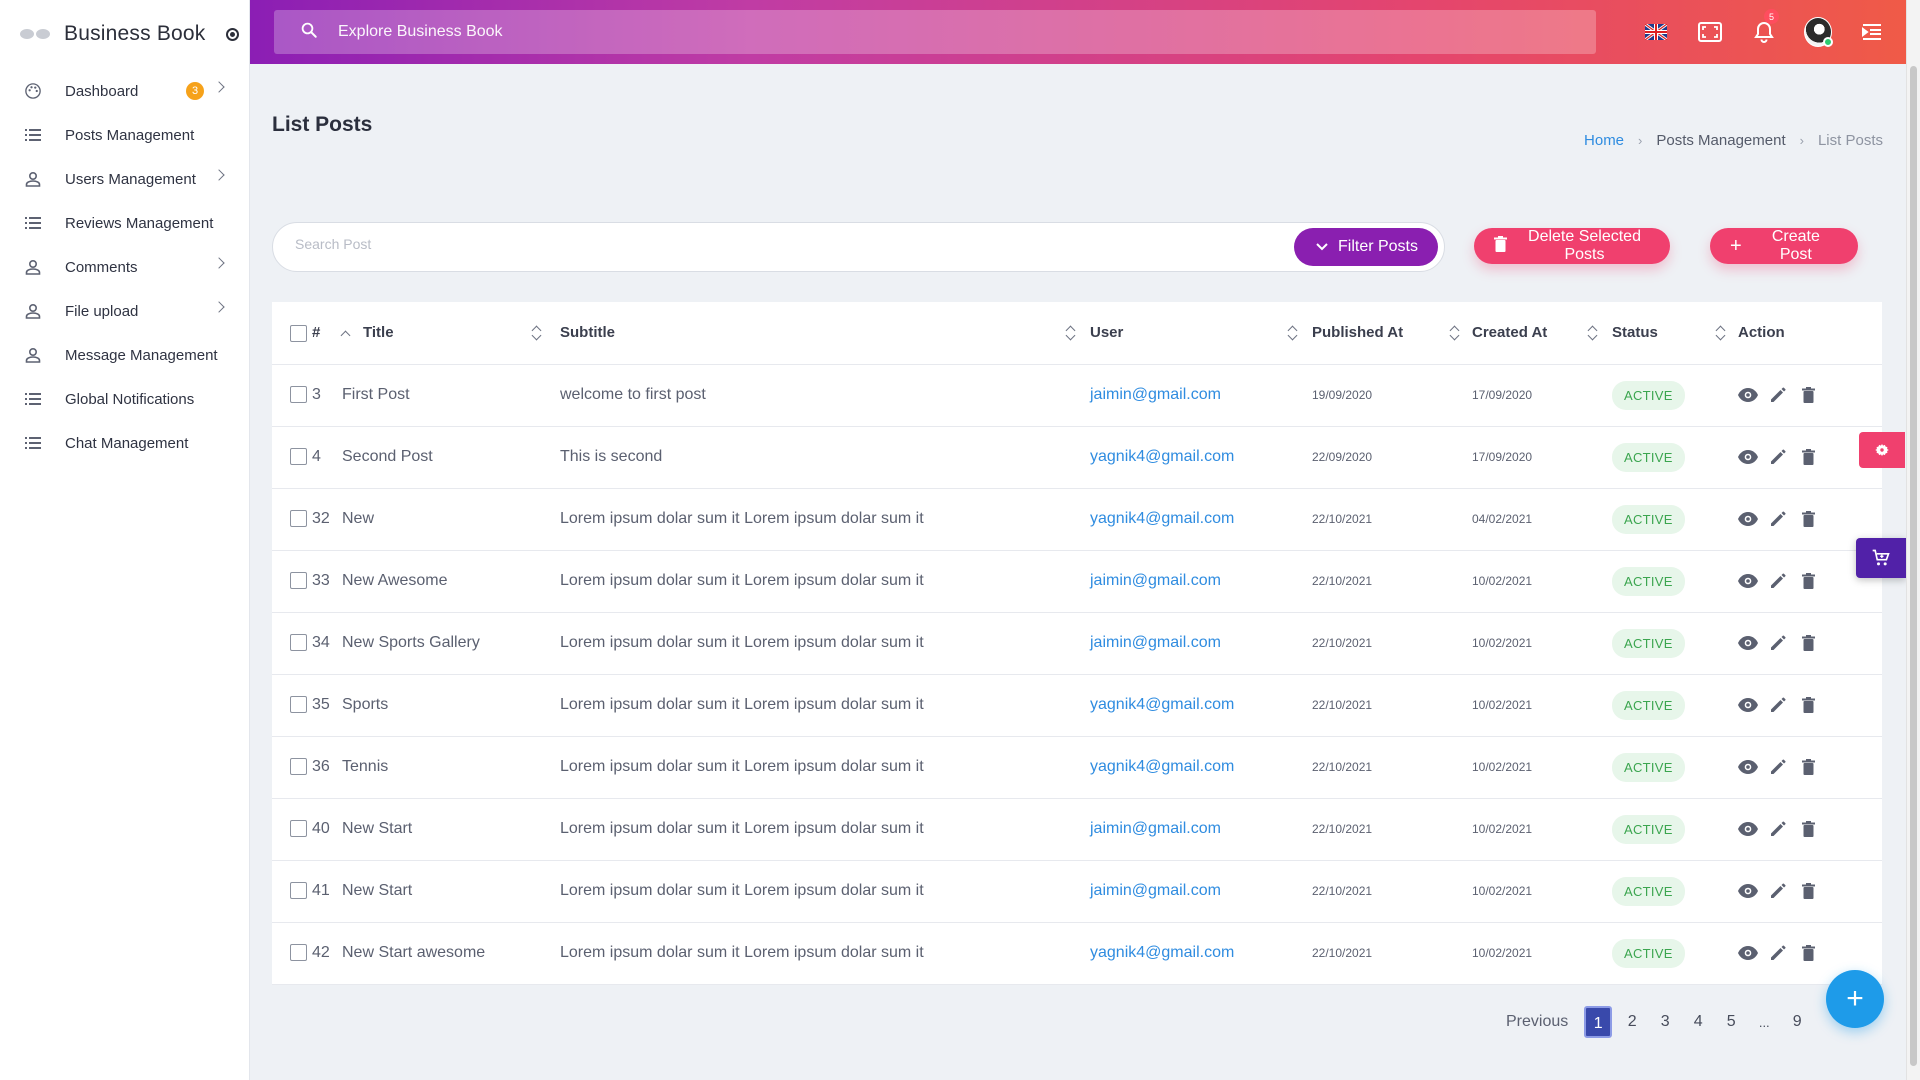 This screenshot has height=1080, width=1920. I want to click on search-post-input, so click(770, 244).